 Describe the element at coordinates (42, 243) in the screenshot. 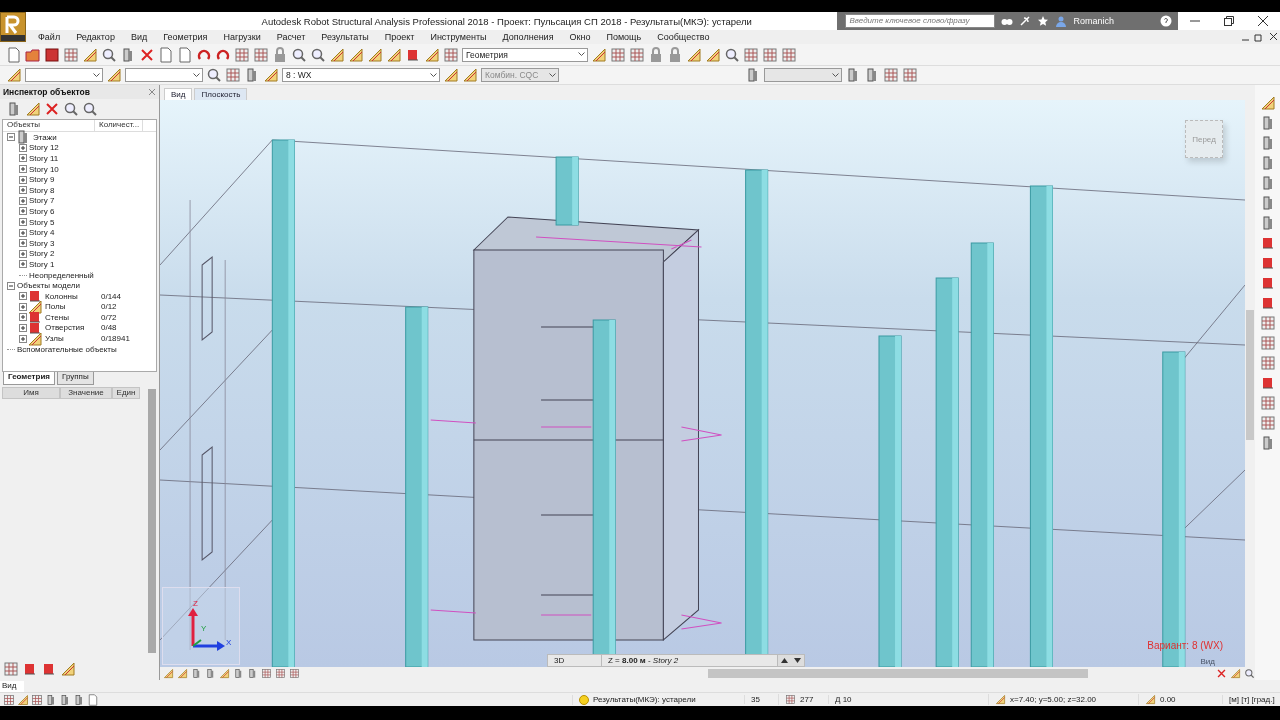

I see `tree-item: Story 3` at that location.